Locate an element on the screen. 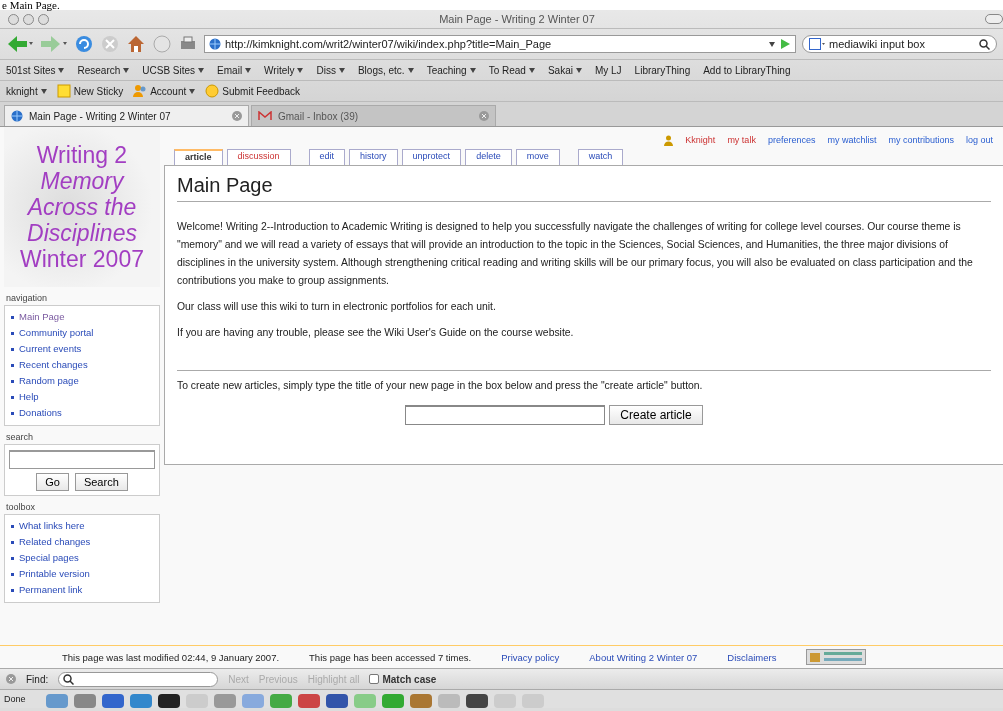  page-tab: watch is located at coordinates (600, 157).